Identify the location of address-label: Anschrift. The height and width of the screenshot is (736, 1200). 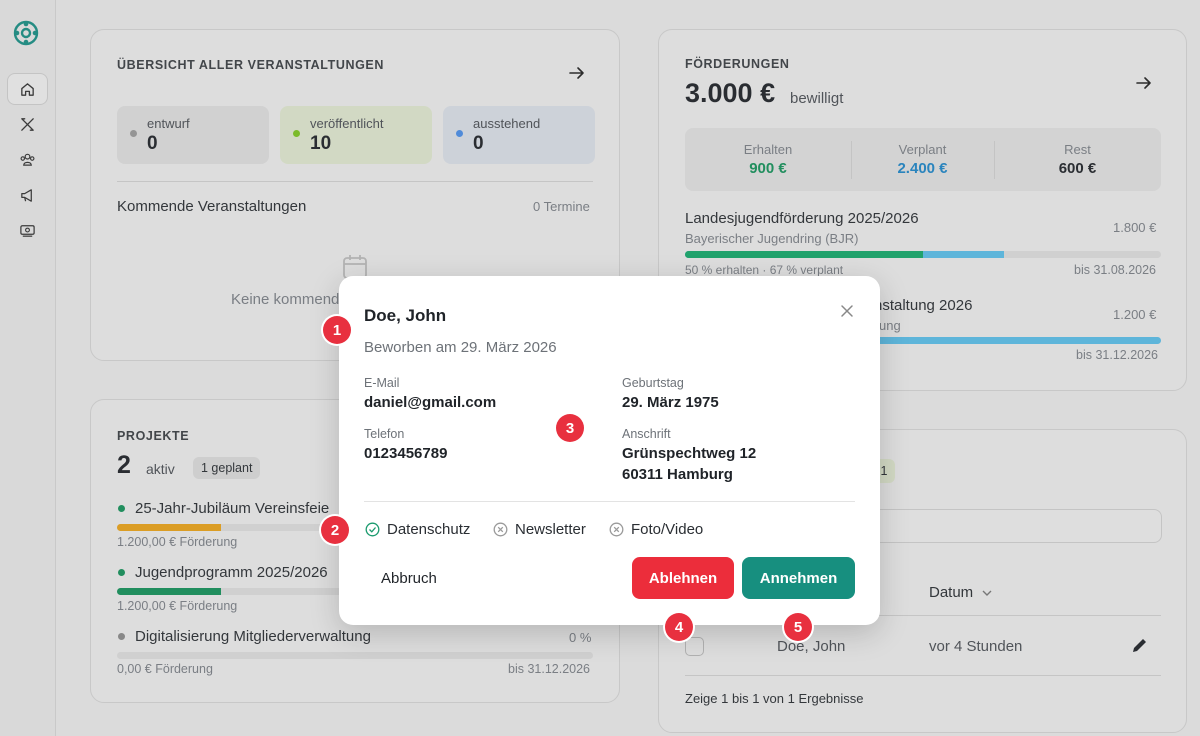
(646, 434).